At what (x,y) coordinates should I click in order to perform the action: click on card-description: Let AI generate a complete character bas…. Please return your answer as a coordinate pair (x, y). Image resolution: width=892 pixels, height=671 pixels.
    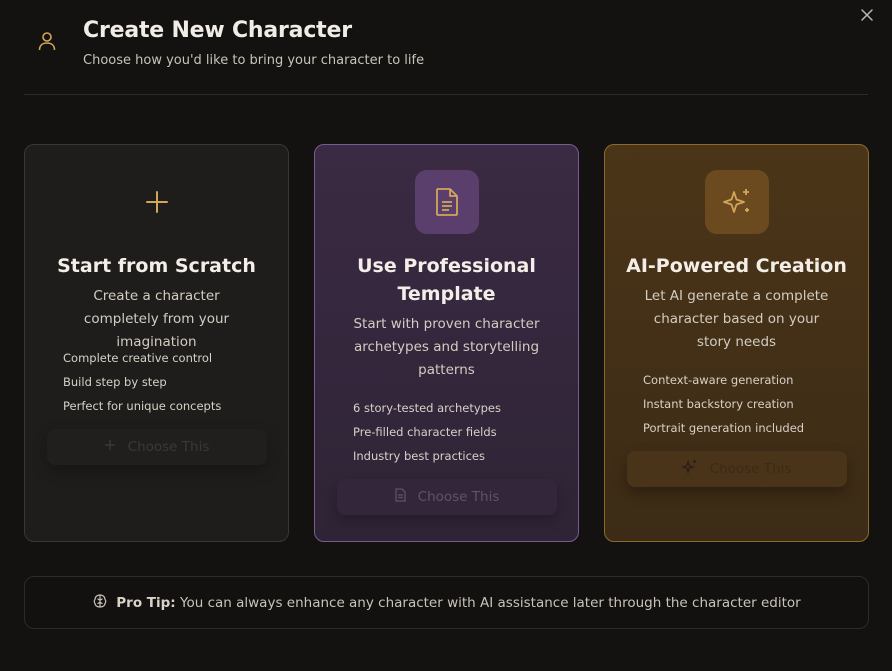
    Looking at the image, I should click on (736, 319).